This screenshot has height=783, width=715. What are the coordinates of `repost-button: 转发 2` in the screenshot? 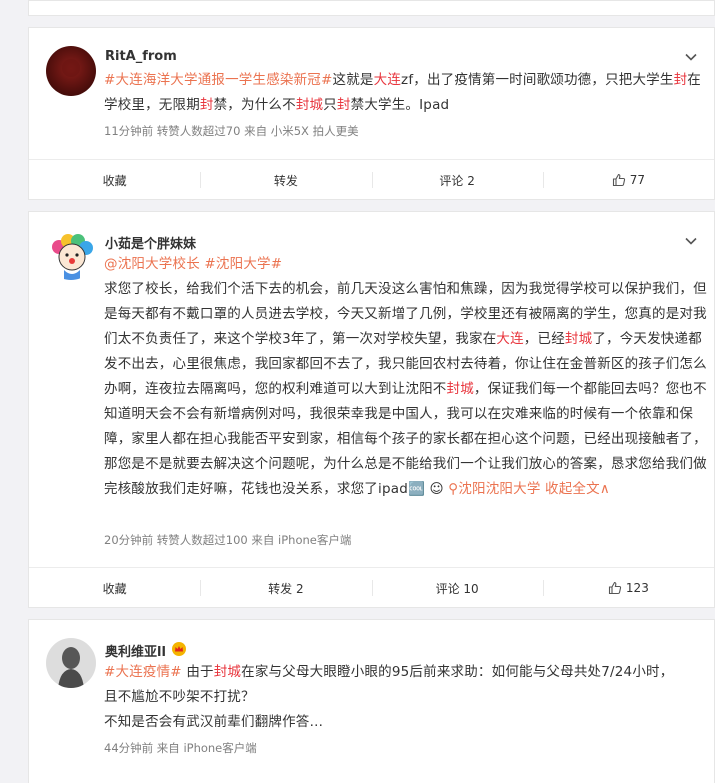 It's located at (285, 588).